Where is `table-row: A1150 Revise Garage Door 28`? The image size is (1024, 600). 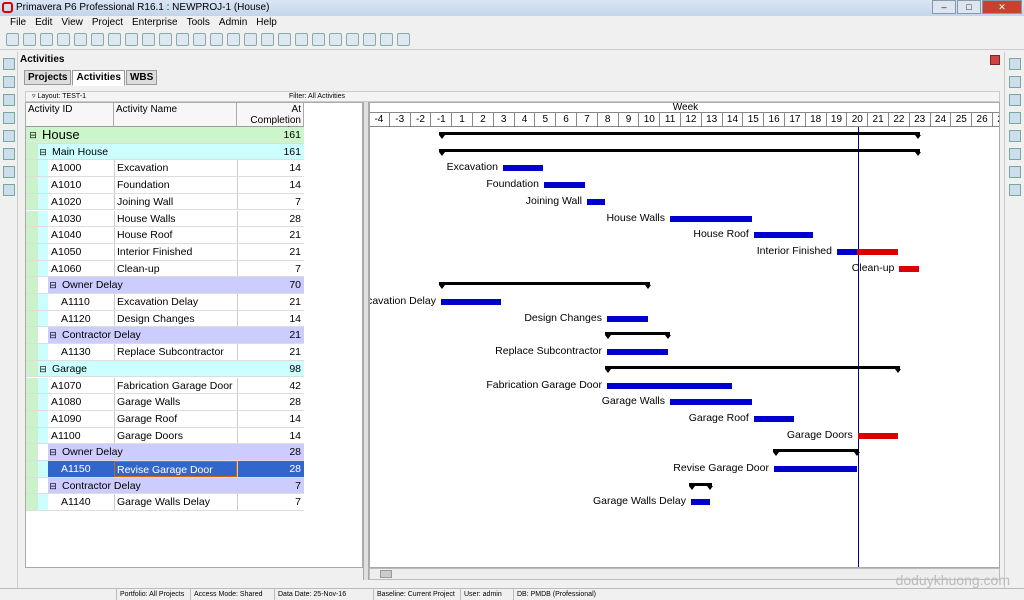
table-row: A1150 Revise Garage Door 28 is located at coordinates (165, 469).